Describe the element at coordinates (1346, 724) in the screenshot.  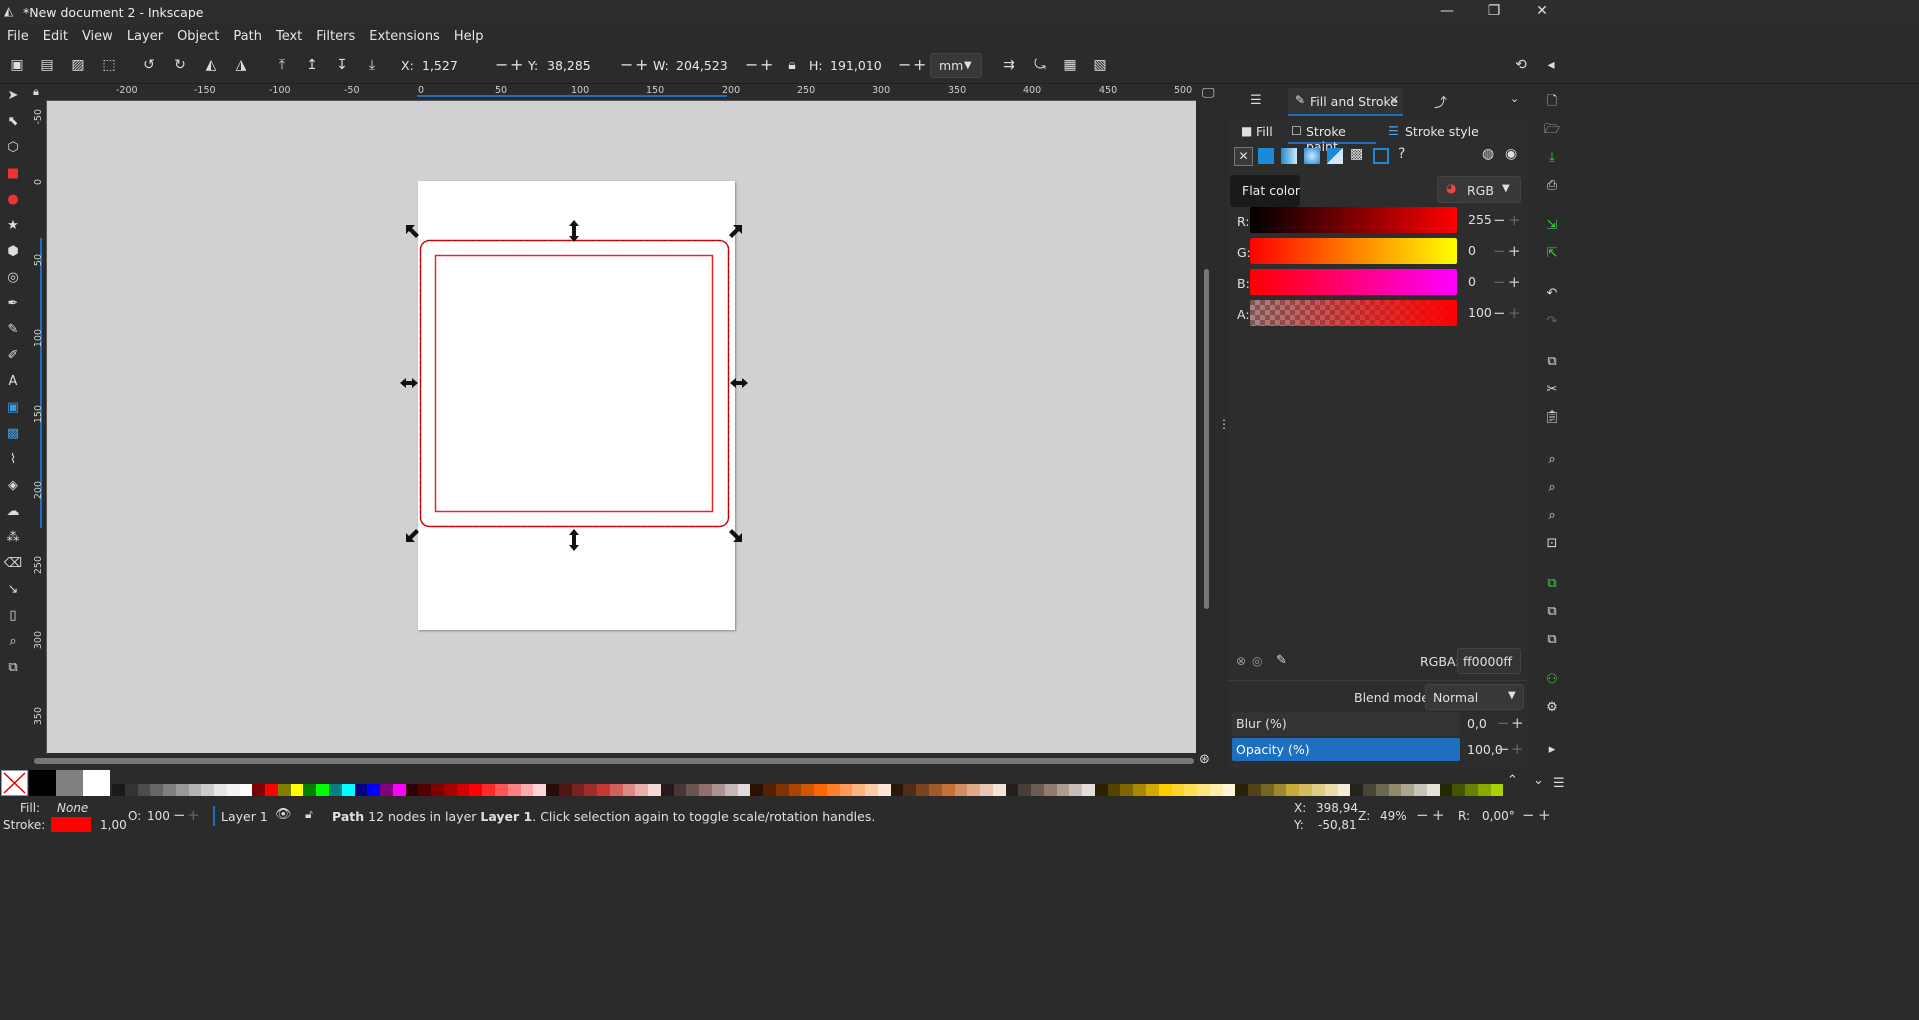
I see `blur-slider: Blur (%)` at that location.